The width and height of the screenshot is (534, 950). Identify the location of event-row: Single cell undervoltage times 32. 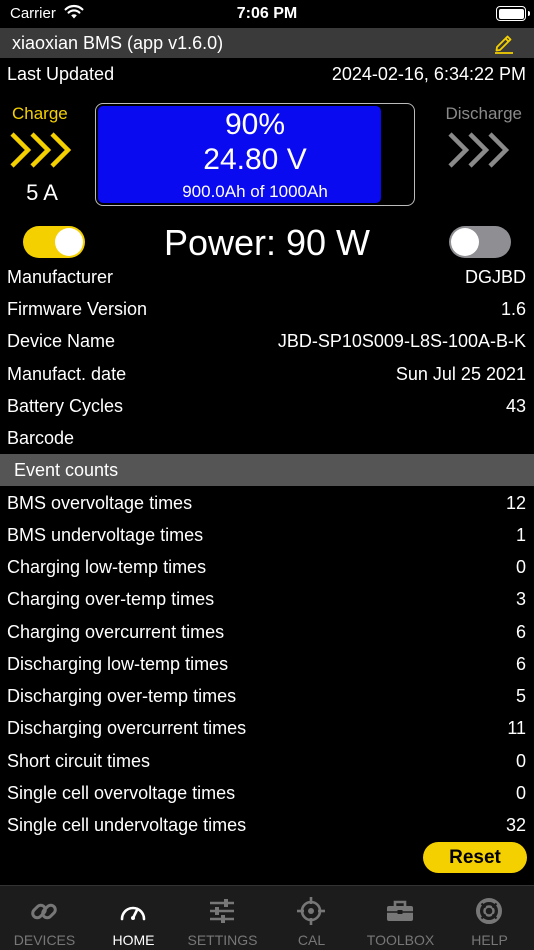
(267, 825).